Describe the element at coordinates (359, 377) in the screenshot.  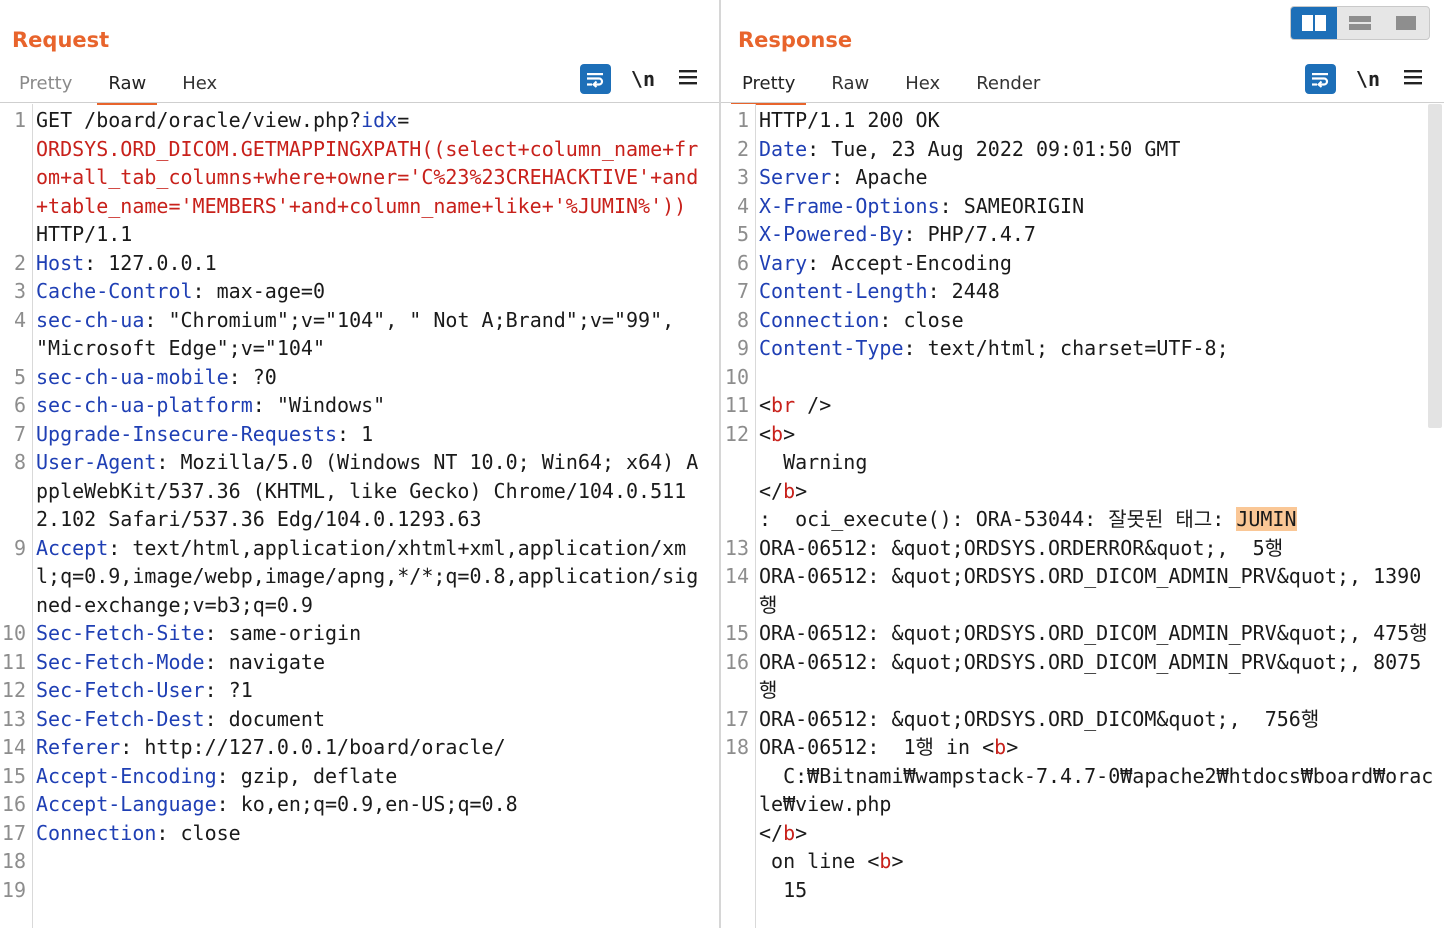
I see `request-line: 5 sec-ch-ua-mobile: ?0` at that location.